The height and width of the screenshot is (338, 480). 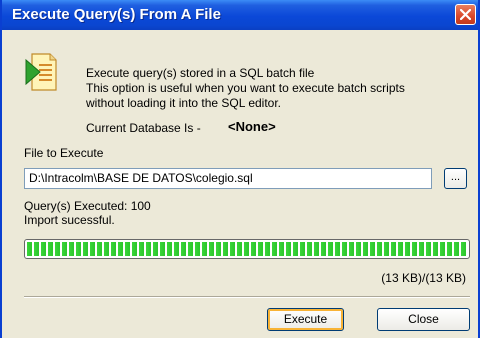 I want to click on execute-button: Execute, so click(x=305, y=319).